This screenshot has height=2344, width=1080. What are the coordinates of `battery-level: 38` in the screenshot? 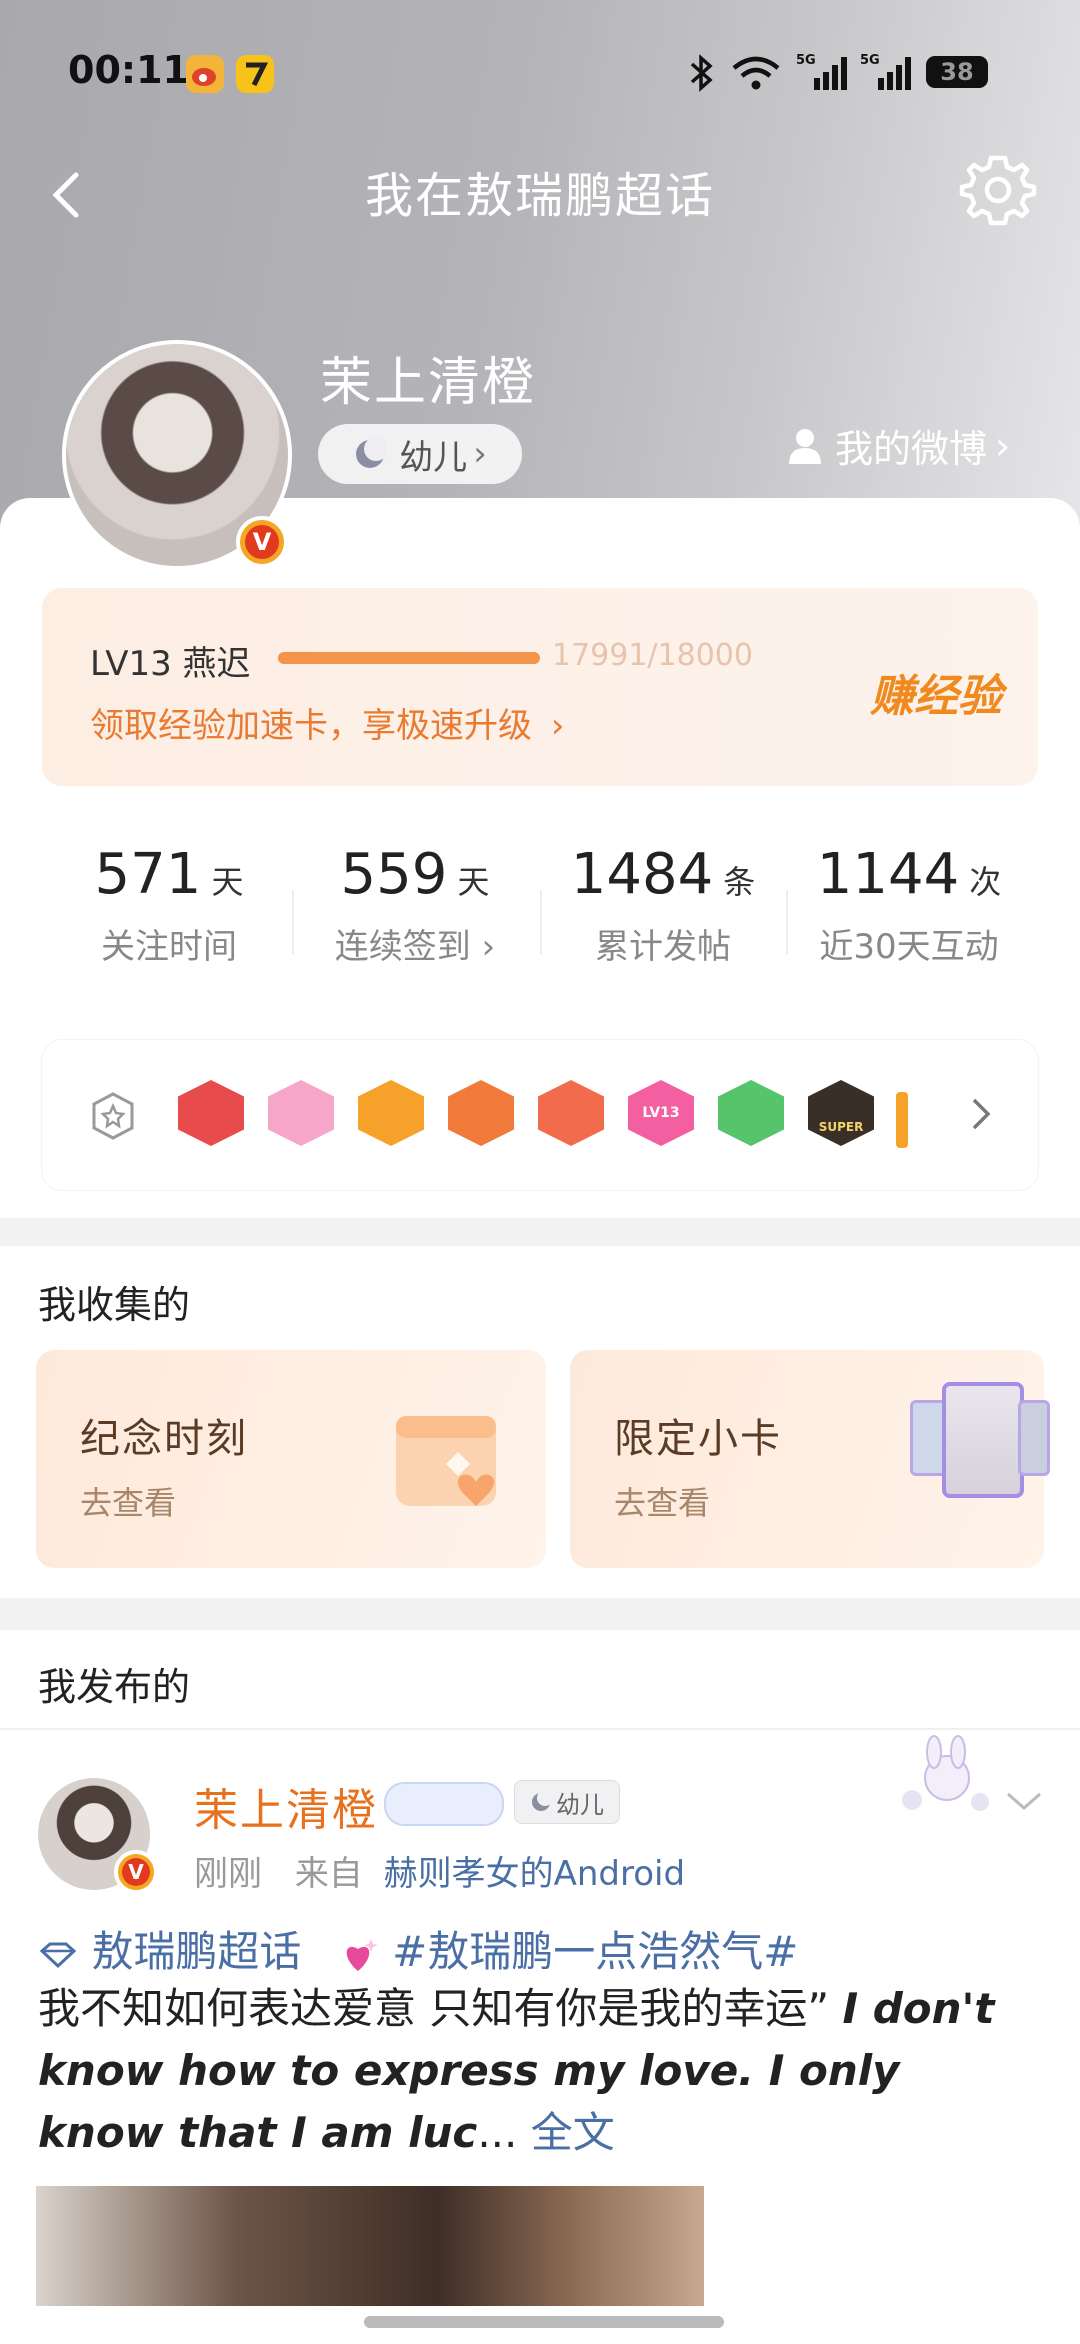 It's located at (957, 72).